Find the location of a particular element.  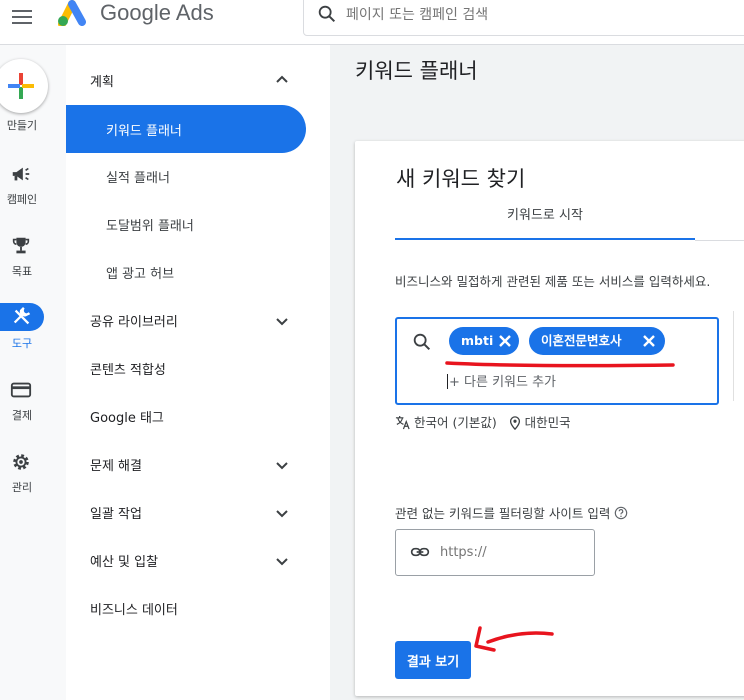

nav-item-app-ads-hub: 앱 광고 허브 is located at coordinates (140, 272).